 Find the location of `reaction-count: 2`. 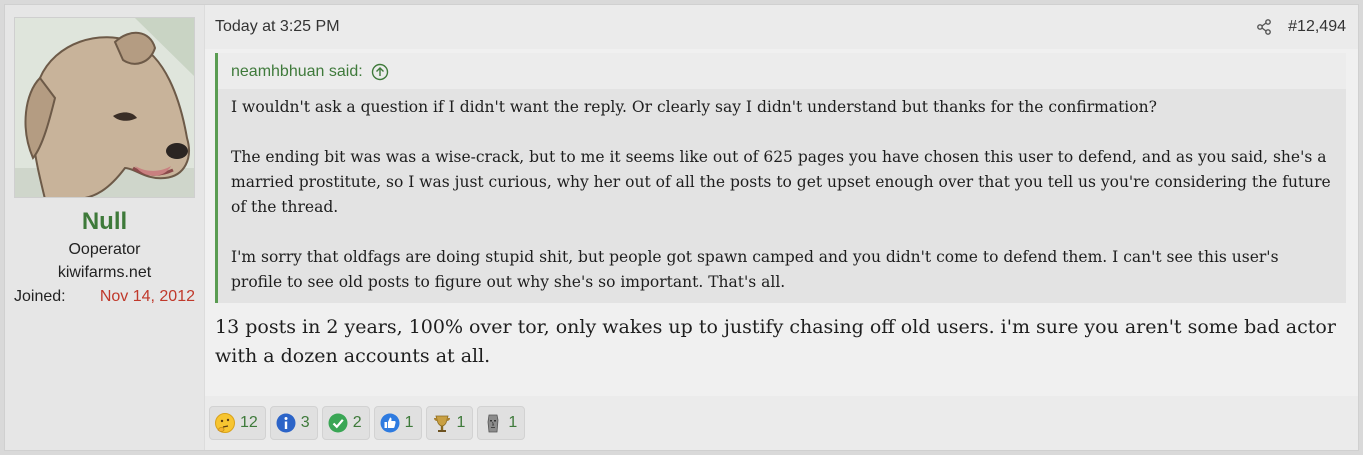

reaction-count: 2 is located at coordinates (357, 422).